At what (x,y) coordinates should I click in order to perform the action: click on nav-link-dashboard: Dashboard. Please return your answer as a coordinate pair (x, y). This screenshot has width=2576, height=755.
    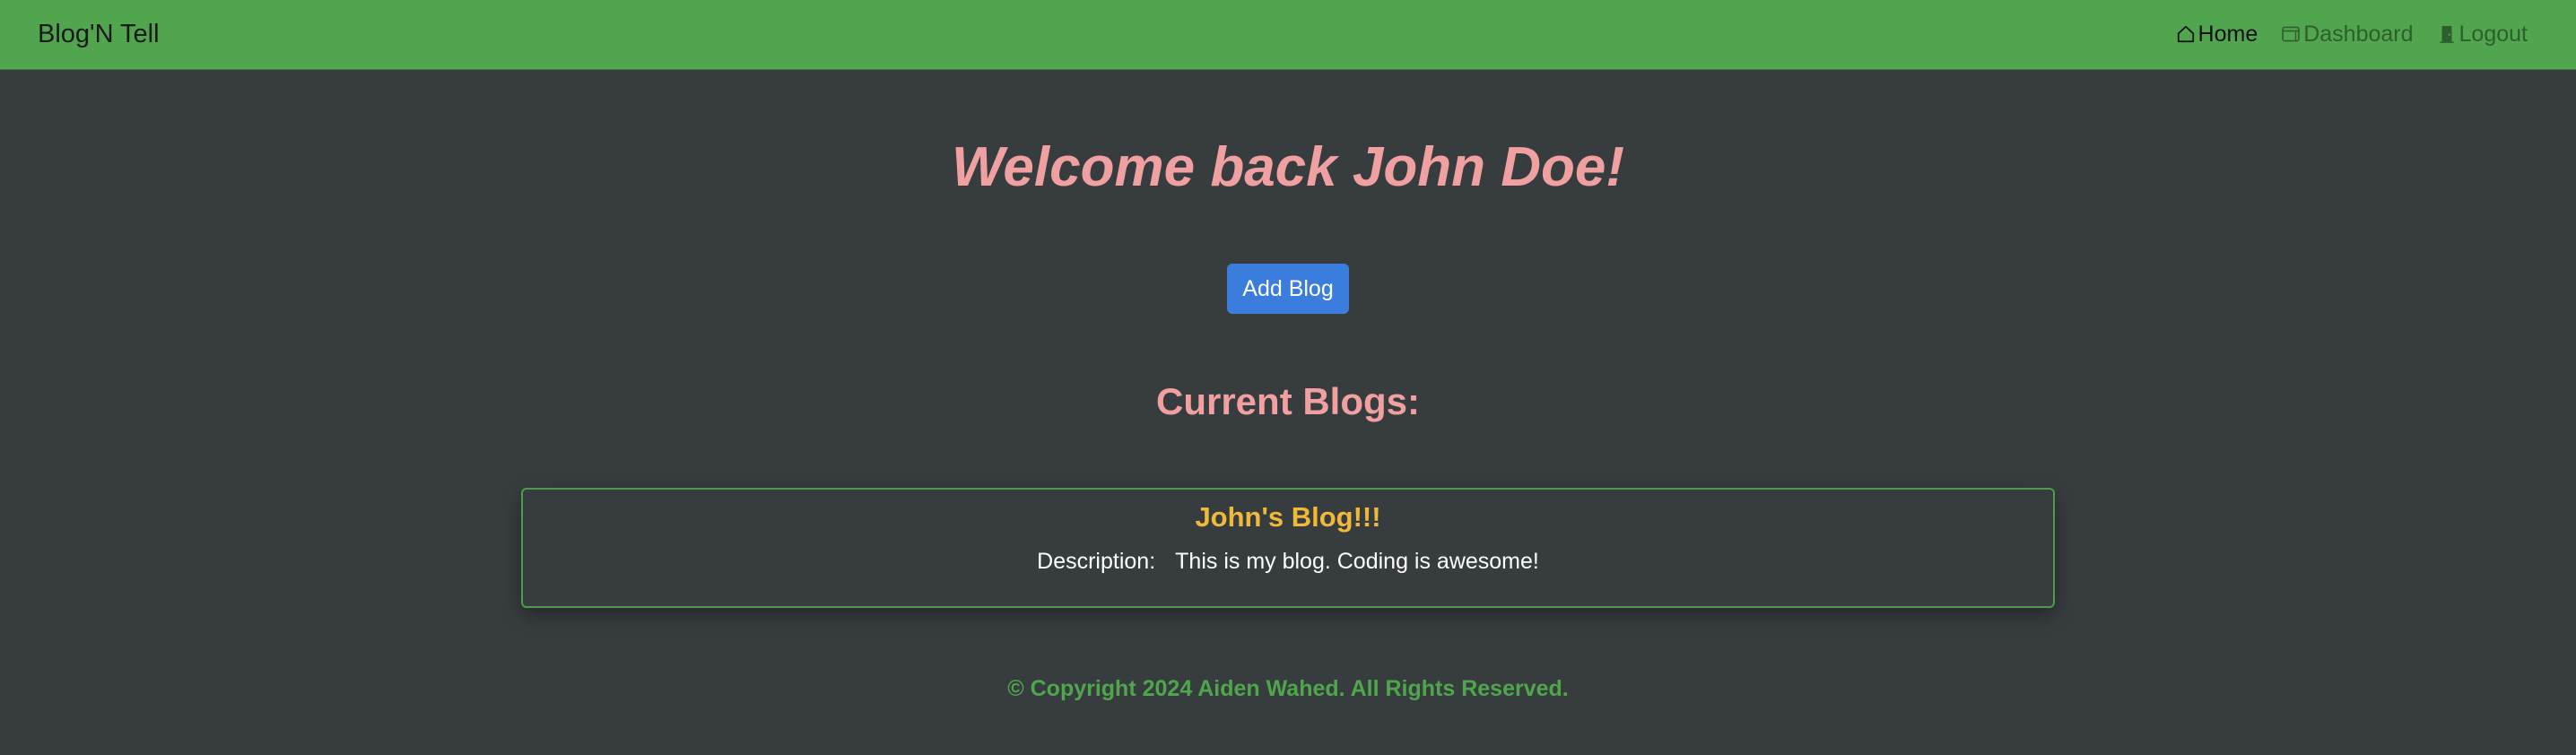
    Looking at the image, I should click on (2347, 34).